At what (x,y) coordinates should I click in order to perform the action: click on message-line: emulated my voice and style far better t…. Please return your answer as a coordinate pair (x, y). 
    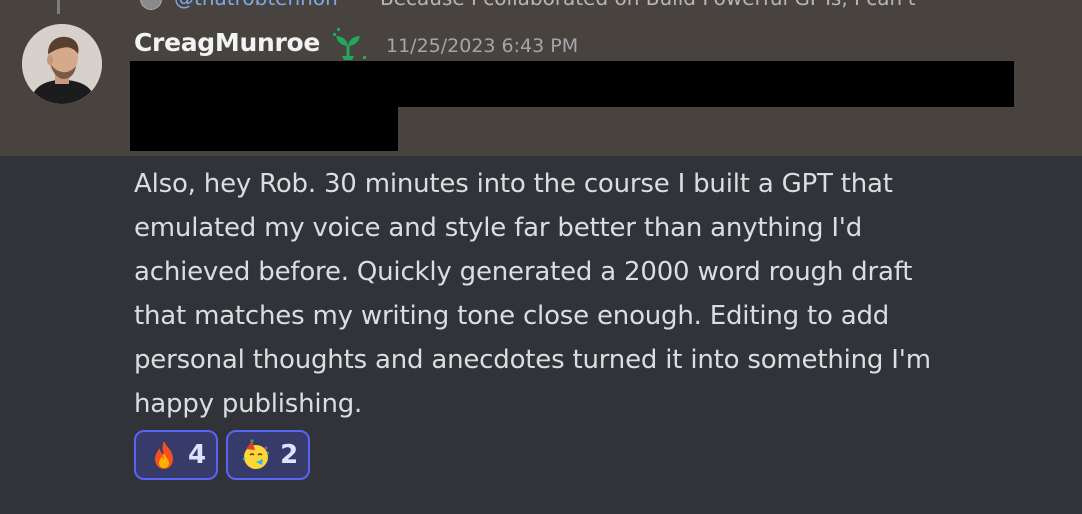
    Looking at the image, I should click on (498, 228).